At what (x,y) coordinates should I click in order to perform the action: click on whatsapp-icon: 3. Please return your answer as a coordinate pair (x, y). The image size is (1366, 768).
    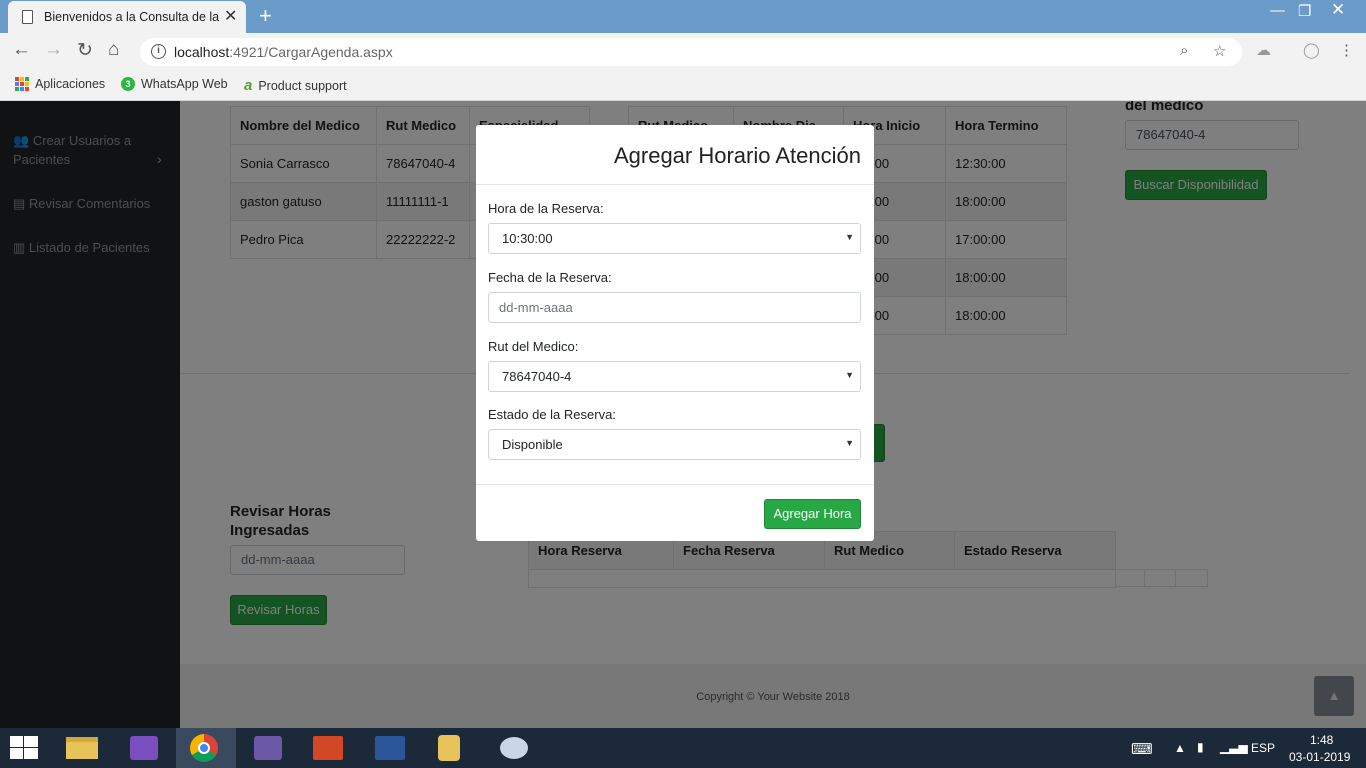
    Looking at the image, I should click on (128, 84).